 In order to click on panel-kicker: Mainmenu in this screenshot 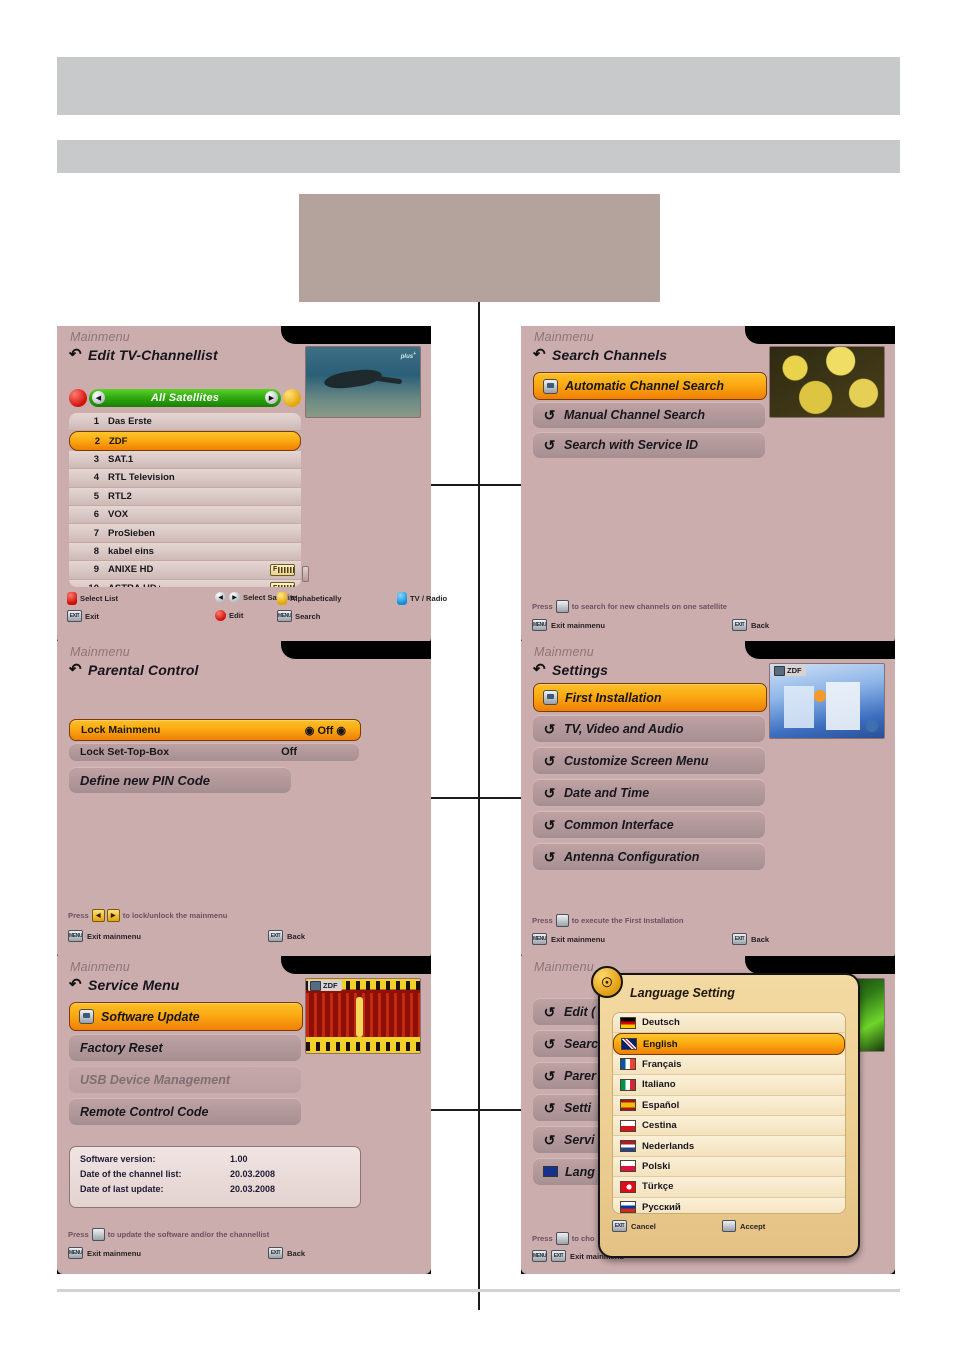, I will do `click(100, 337)`.